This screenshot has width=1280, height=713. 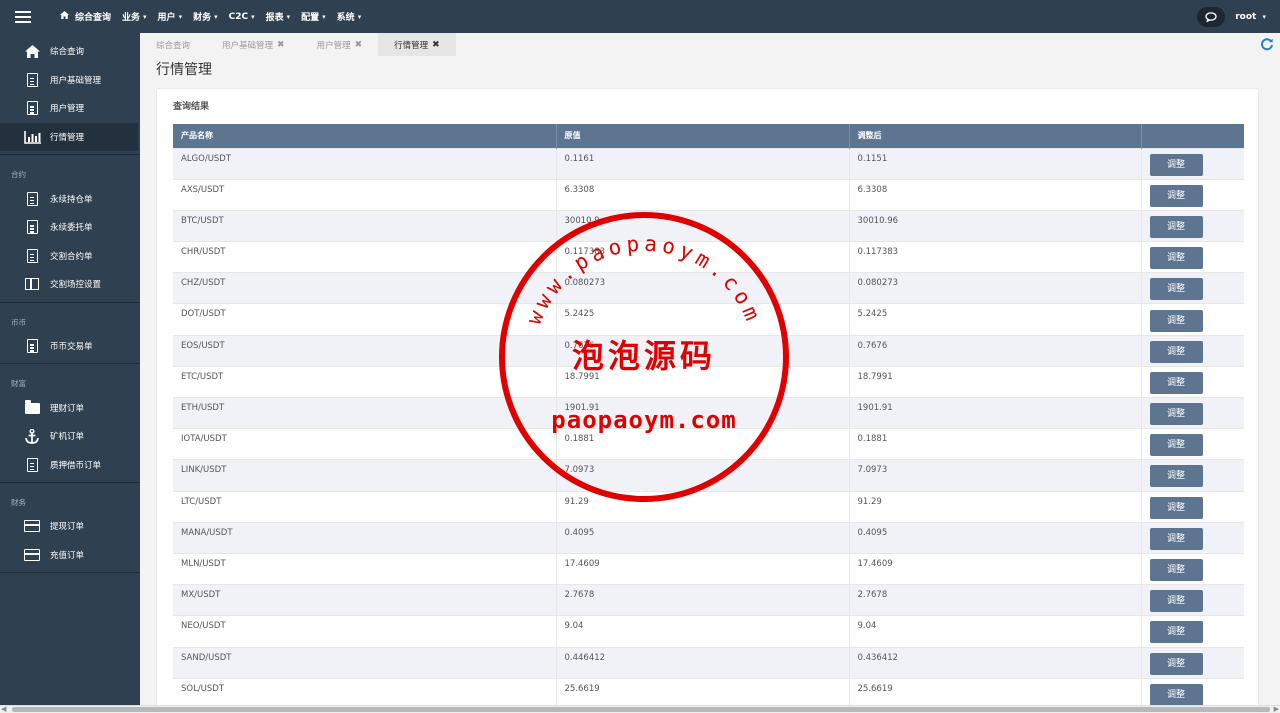 I want to click on topnav-item-7: 系统 ▾, so click(x=349, y=17).